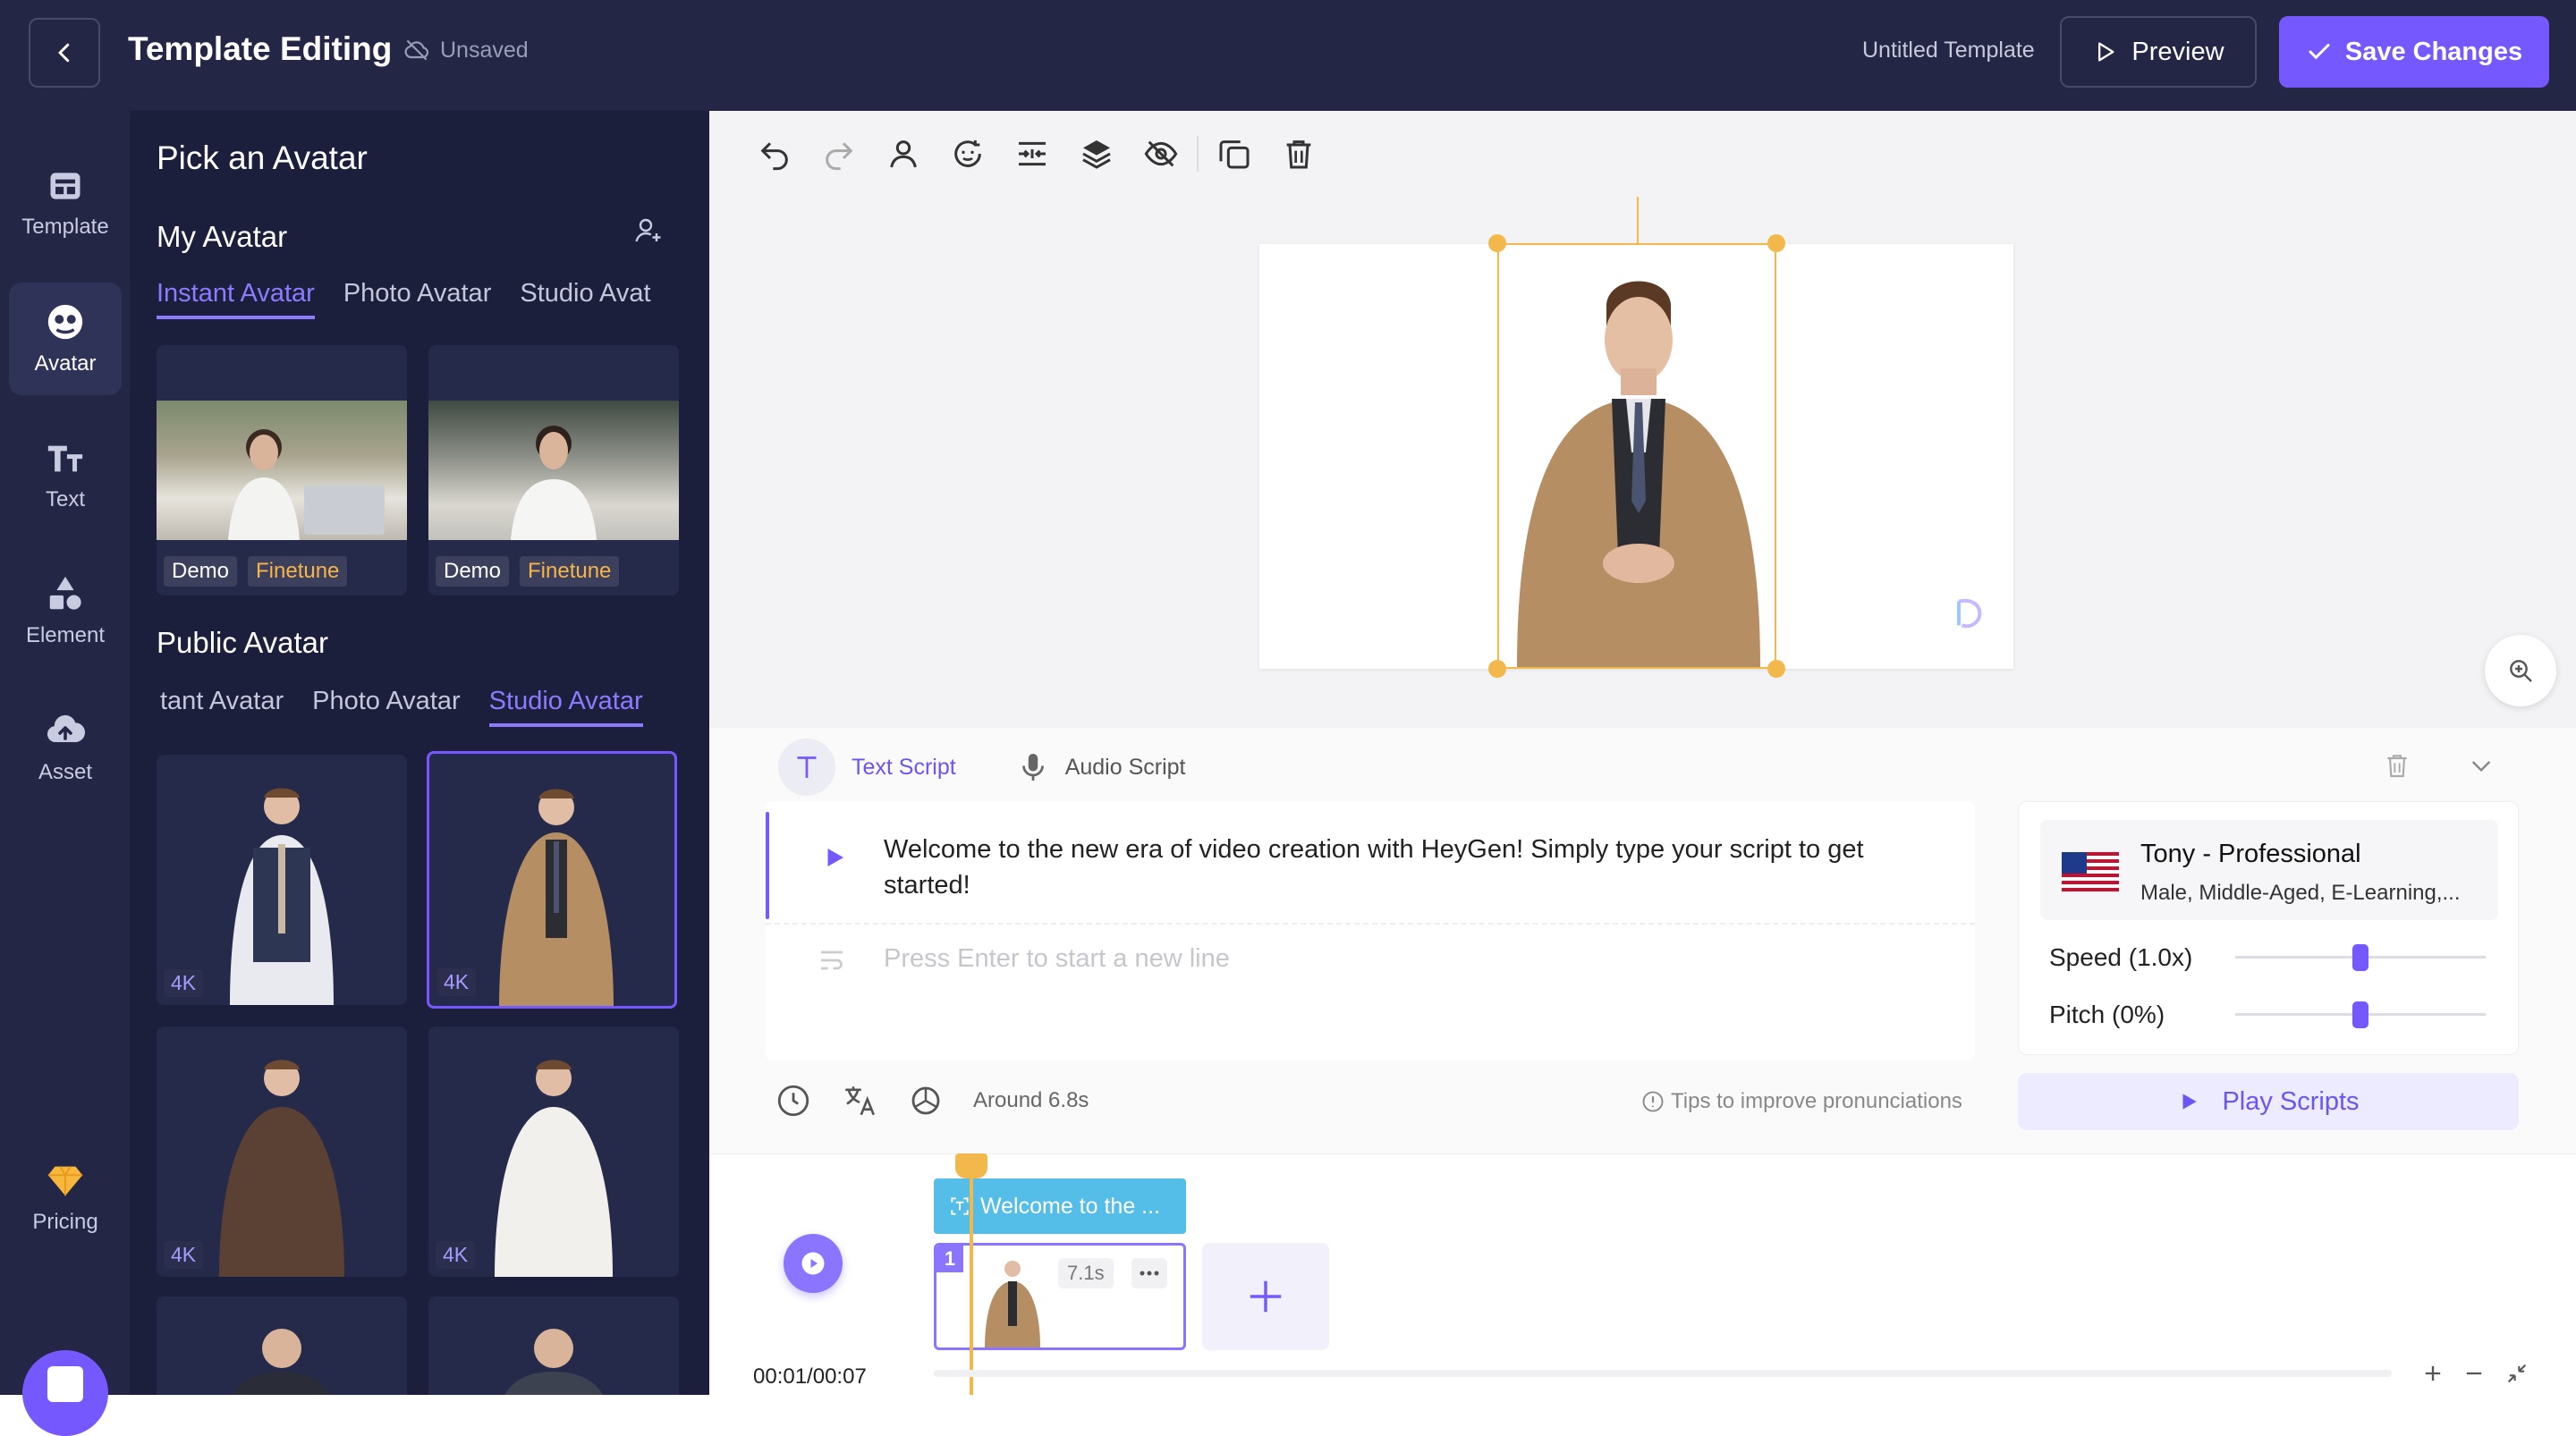  I want to click on user-avatar-button, so click(65, 1393).